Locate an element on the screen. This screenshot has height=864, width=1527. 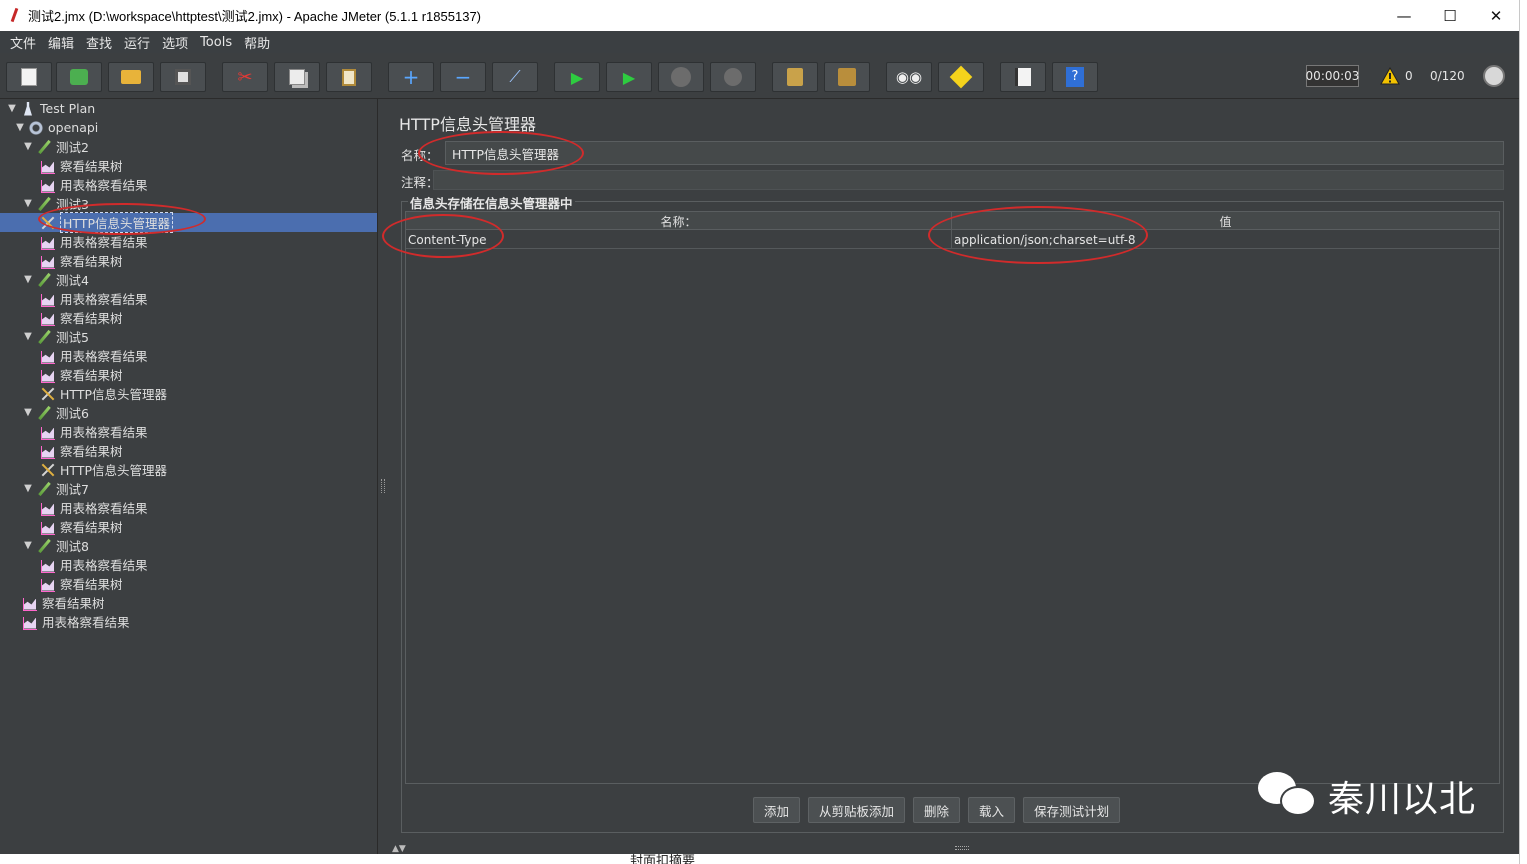
menu-tools: Tools is located at coordinates (216, 42).